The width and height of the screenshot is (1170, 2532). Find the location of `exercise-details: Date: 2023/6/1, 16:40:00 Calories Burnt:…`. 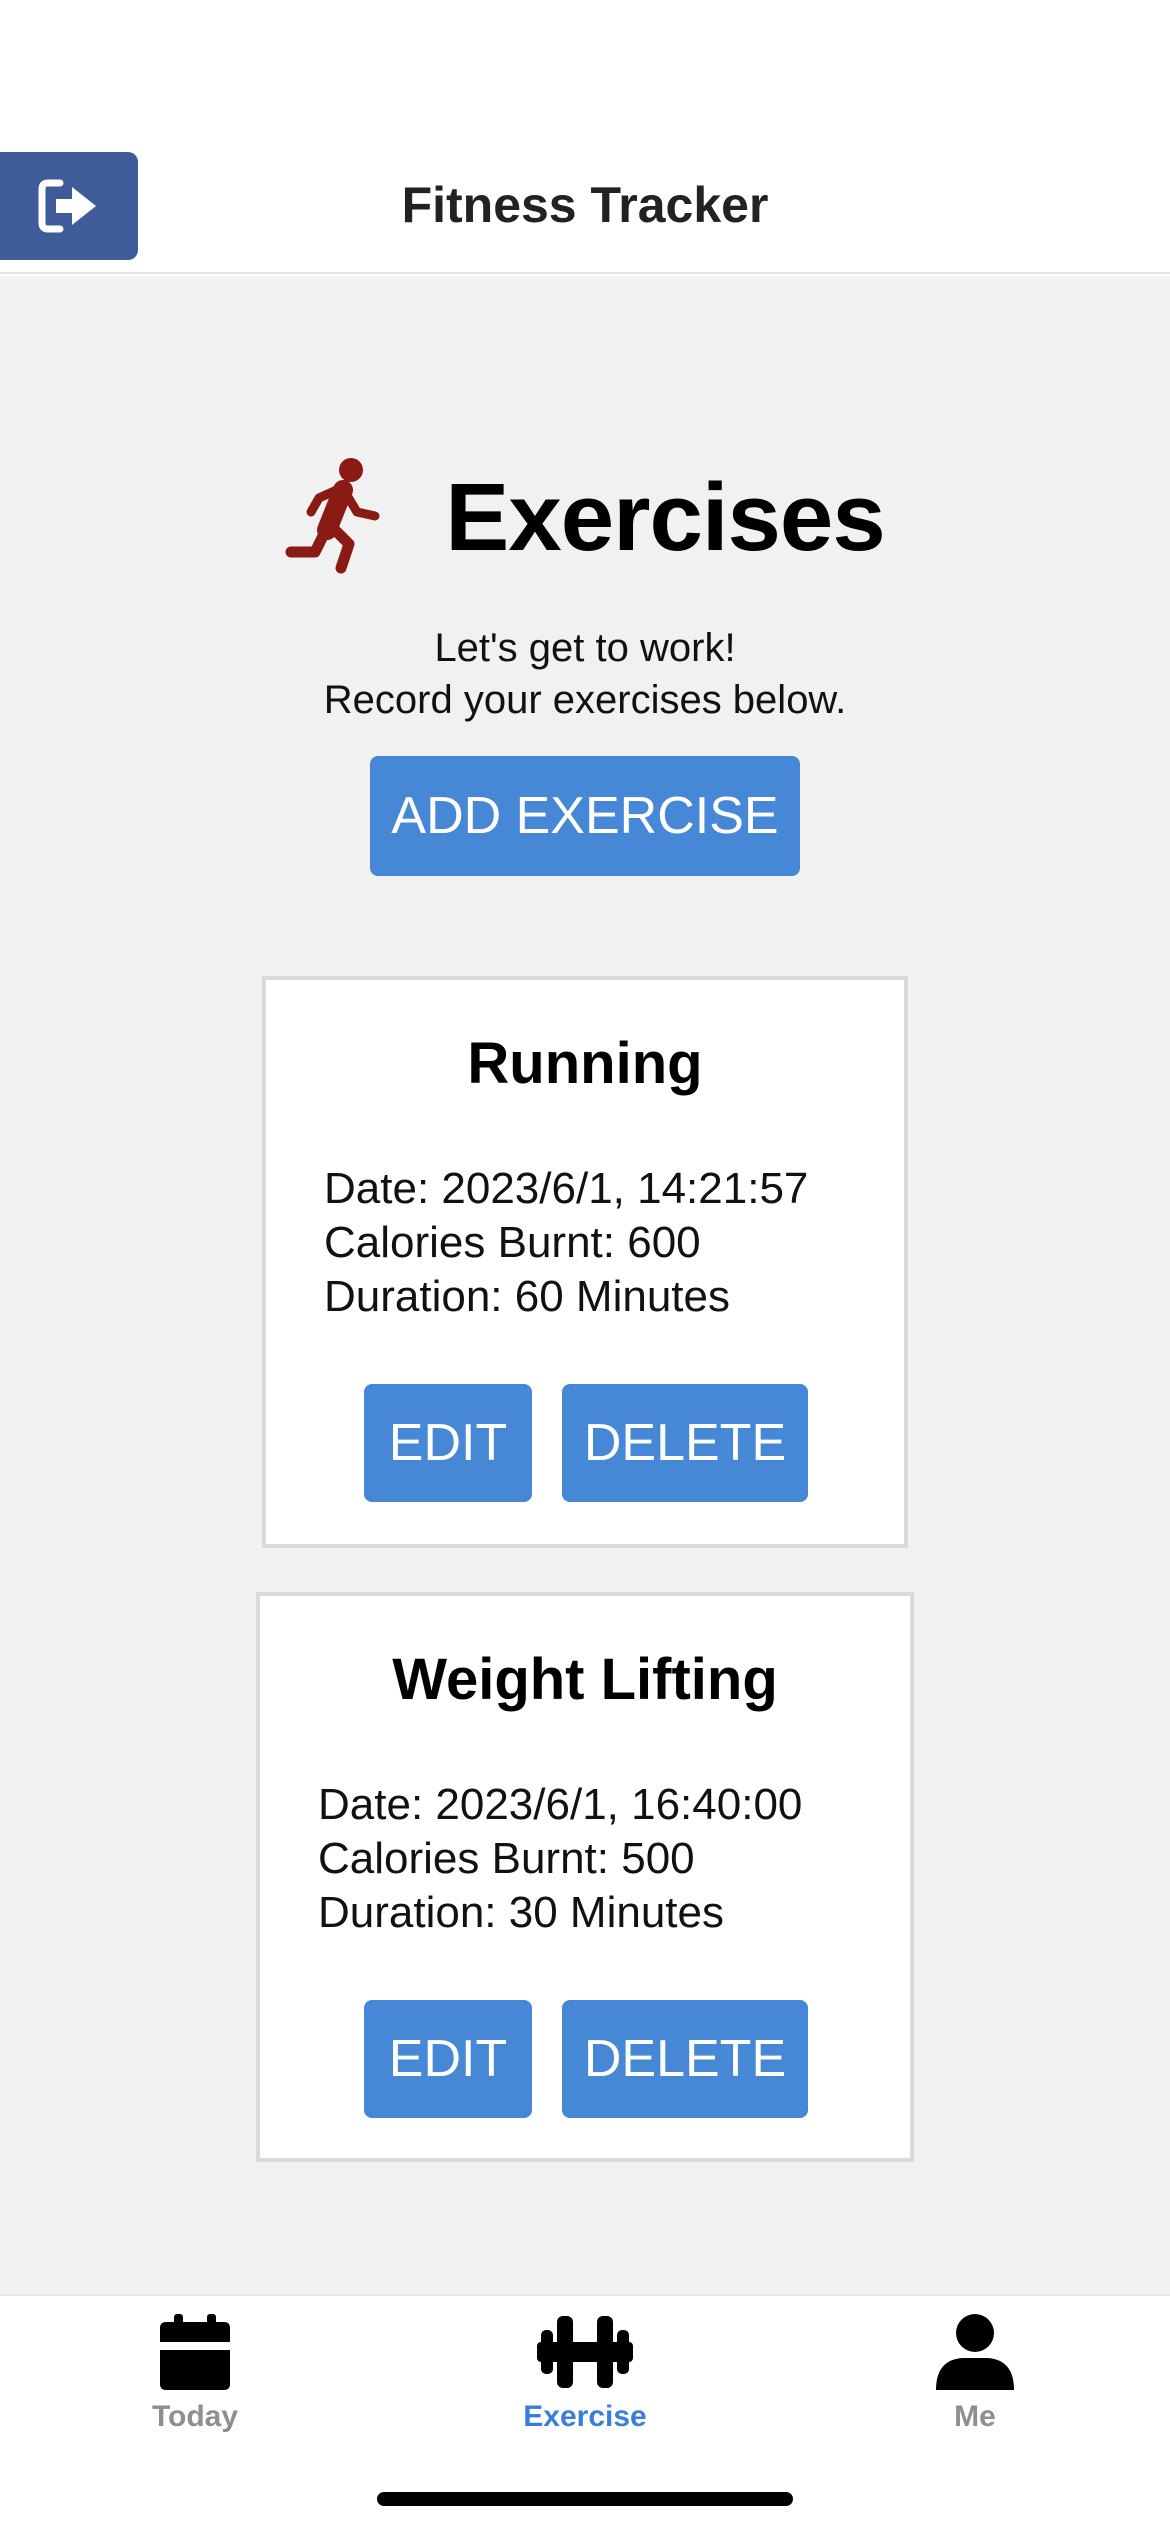

exercise-details: Date: 2023/6/1, 16:40:00 Calories Burnt:… is located at coordinates (560, 1859).